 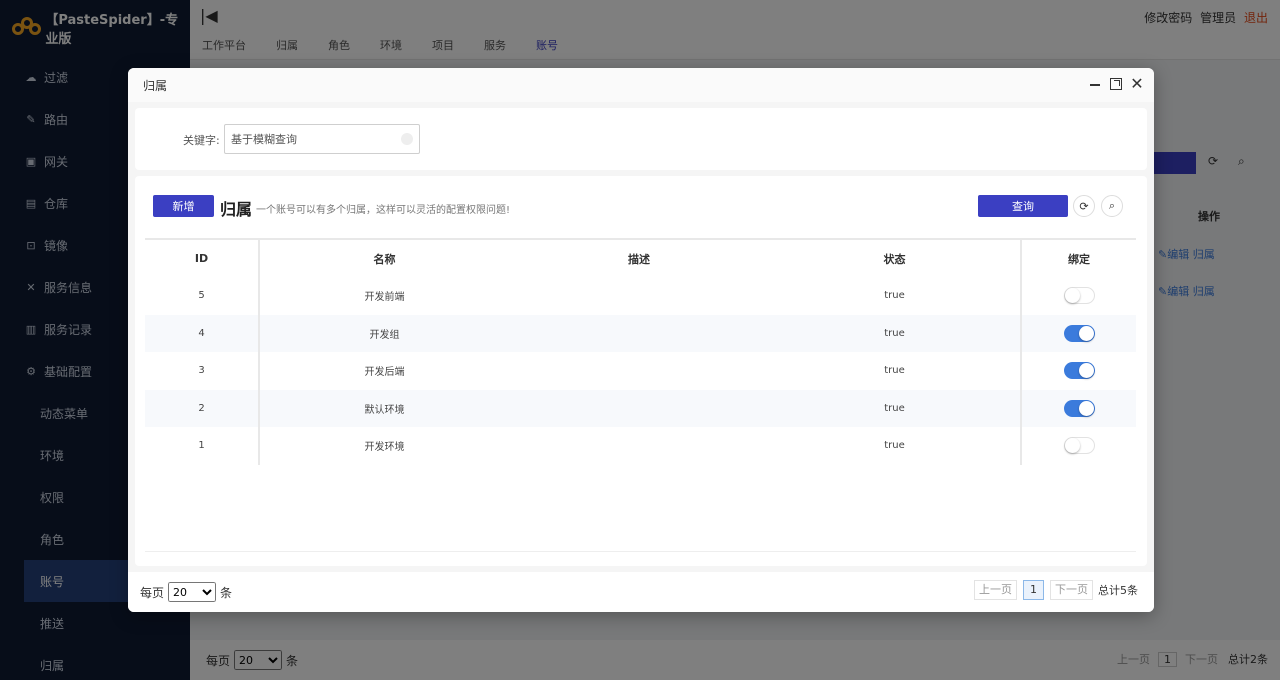 What do you see at coordinates (384, 259) in the screenshot?
I see `header-name: 名称` at bounding box center [384, 259].